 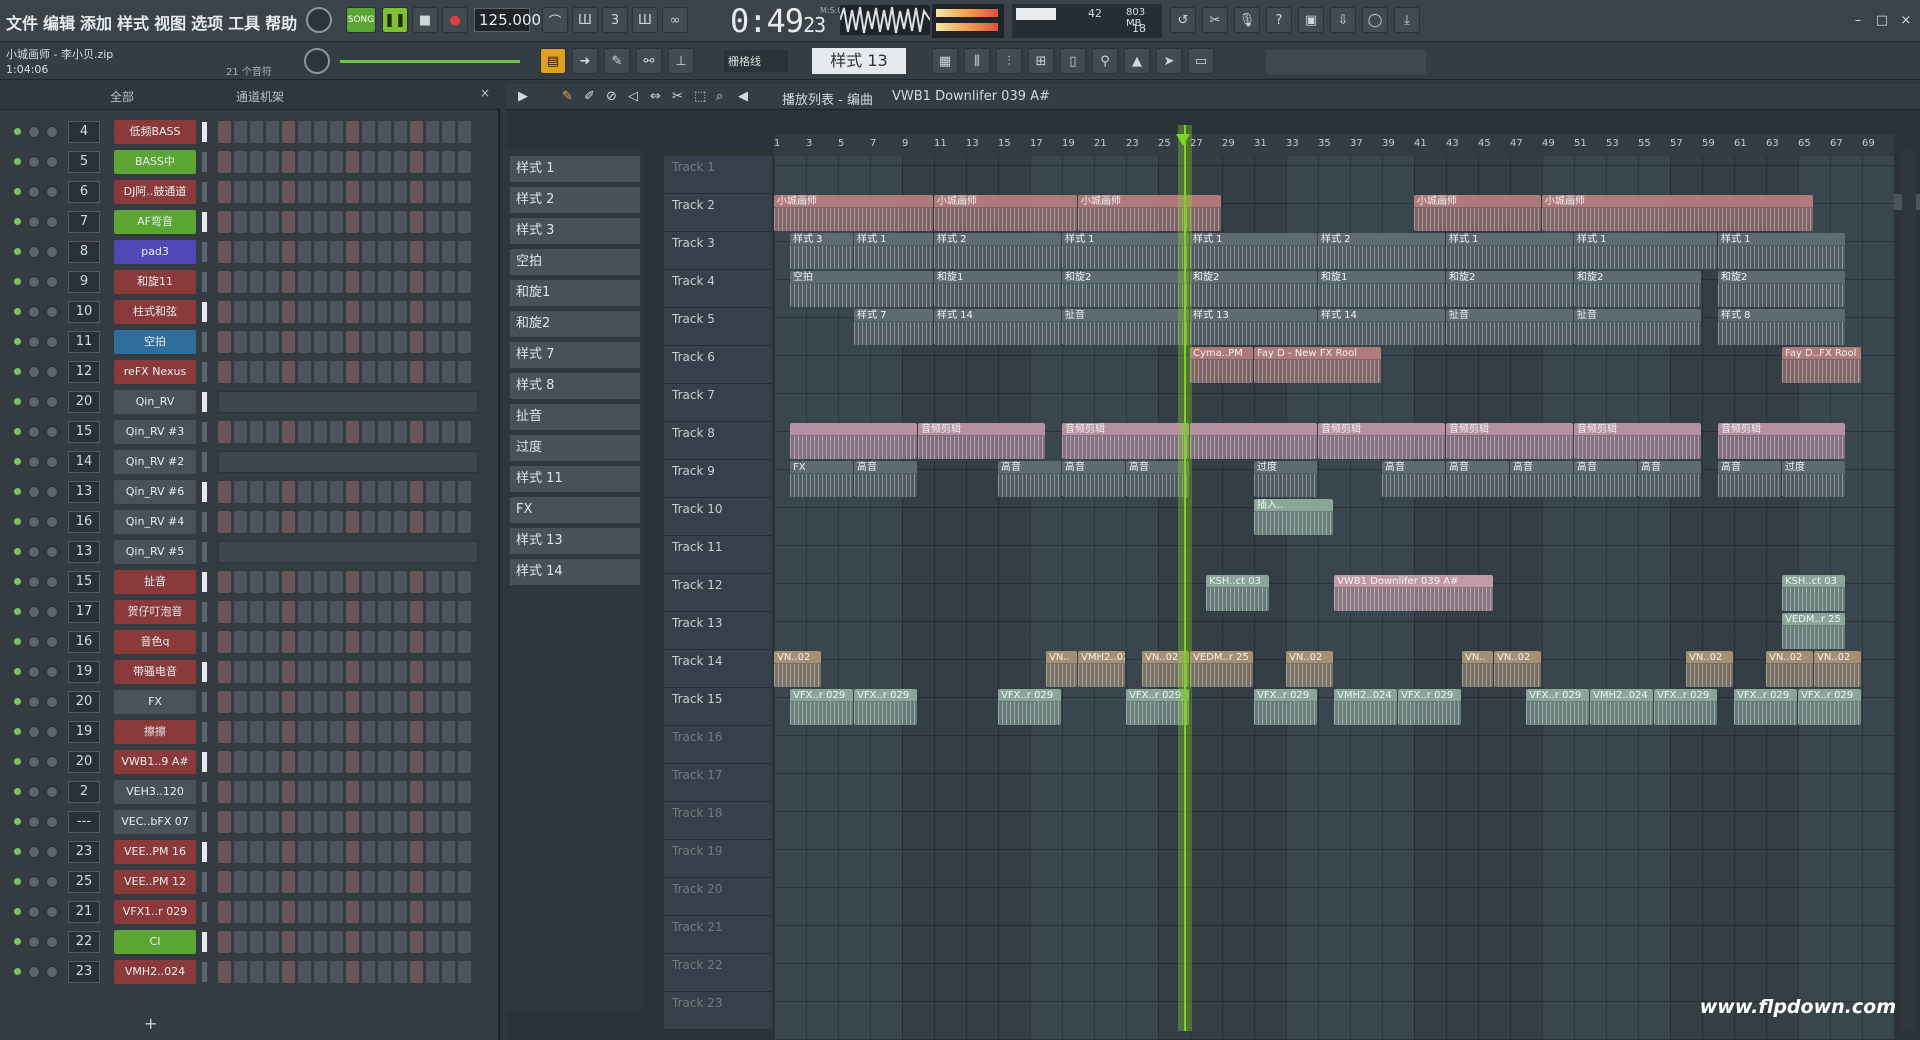 I want to click on channel-mixer-track: 7, so click(x=84, y=222).